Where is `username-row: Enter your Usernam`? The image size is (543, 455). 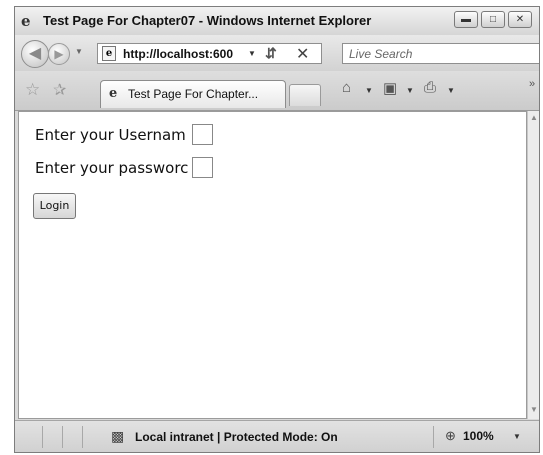 username-row: Enter your Usernam is located at coordinates (124, 134).